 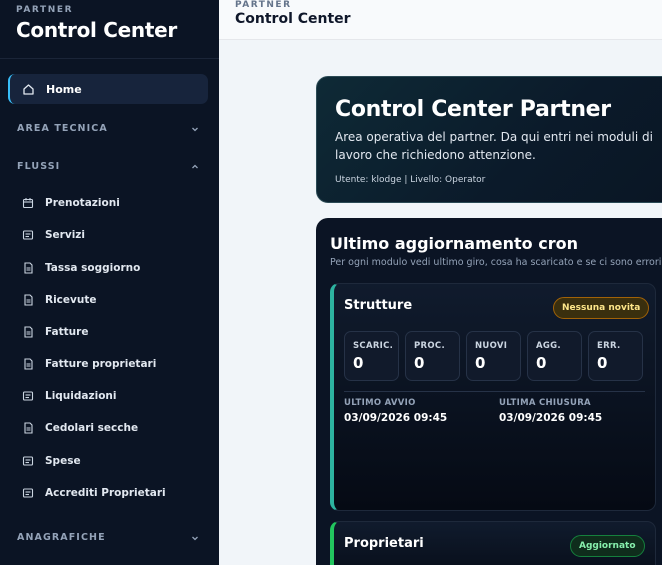 I want to click on stat-processati: PROC. 0, so click(x=432, y=356).